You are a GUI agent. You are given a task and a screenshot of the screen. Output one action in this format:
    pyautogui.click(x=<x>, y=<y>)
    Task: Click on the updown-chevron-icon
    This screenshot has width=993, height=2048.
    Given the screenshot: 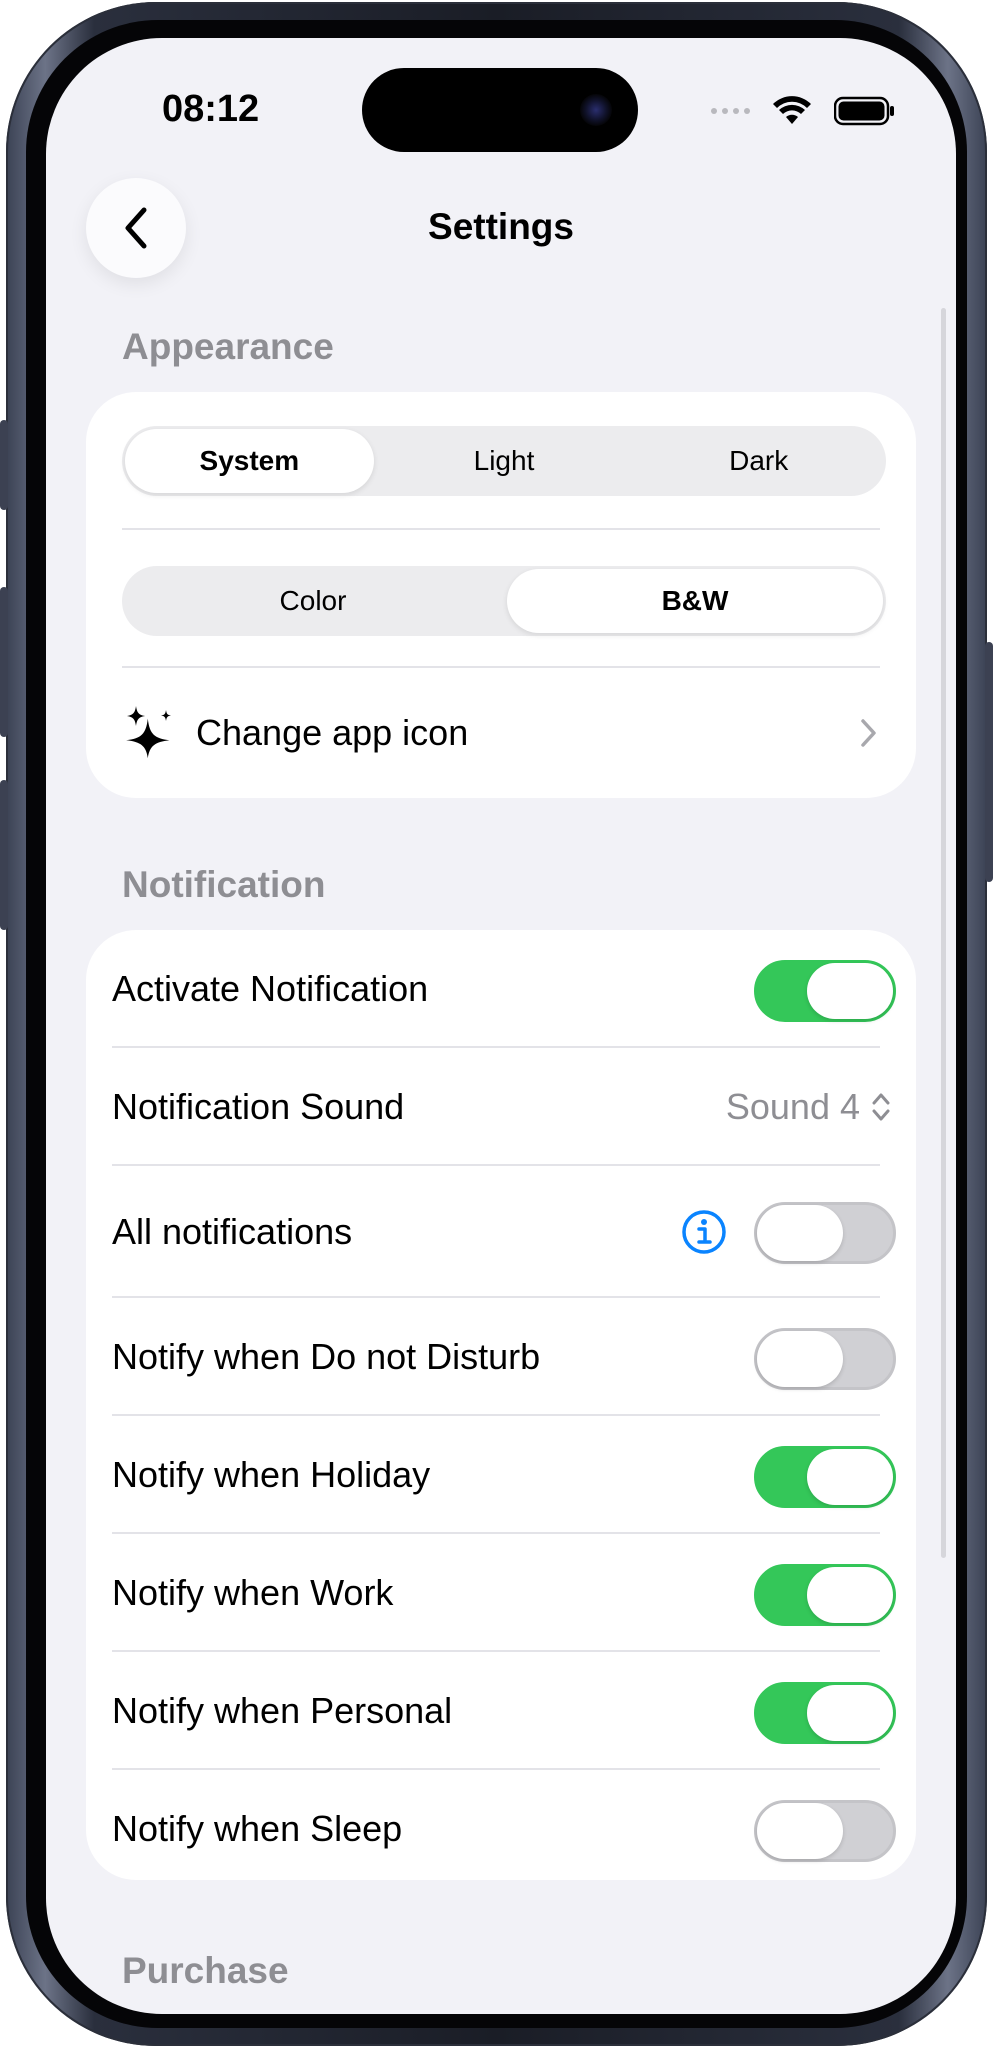 What is the action you would take?
    pyautogui.click(x=881, y=1107)
    